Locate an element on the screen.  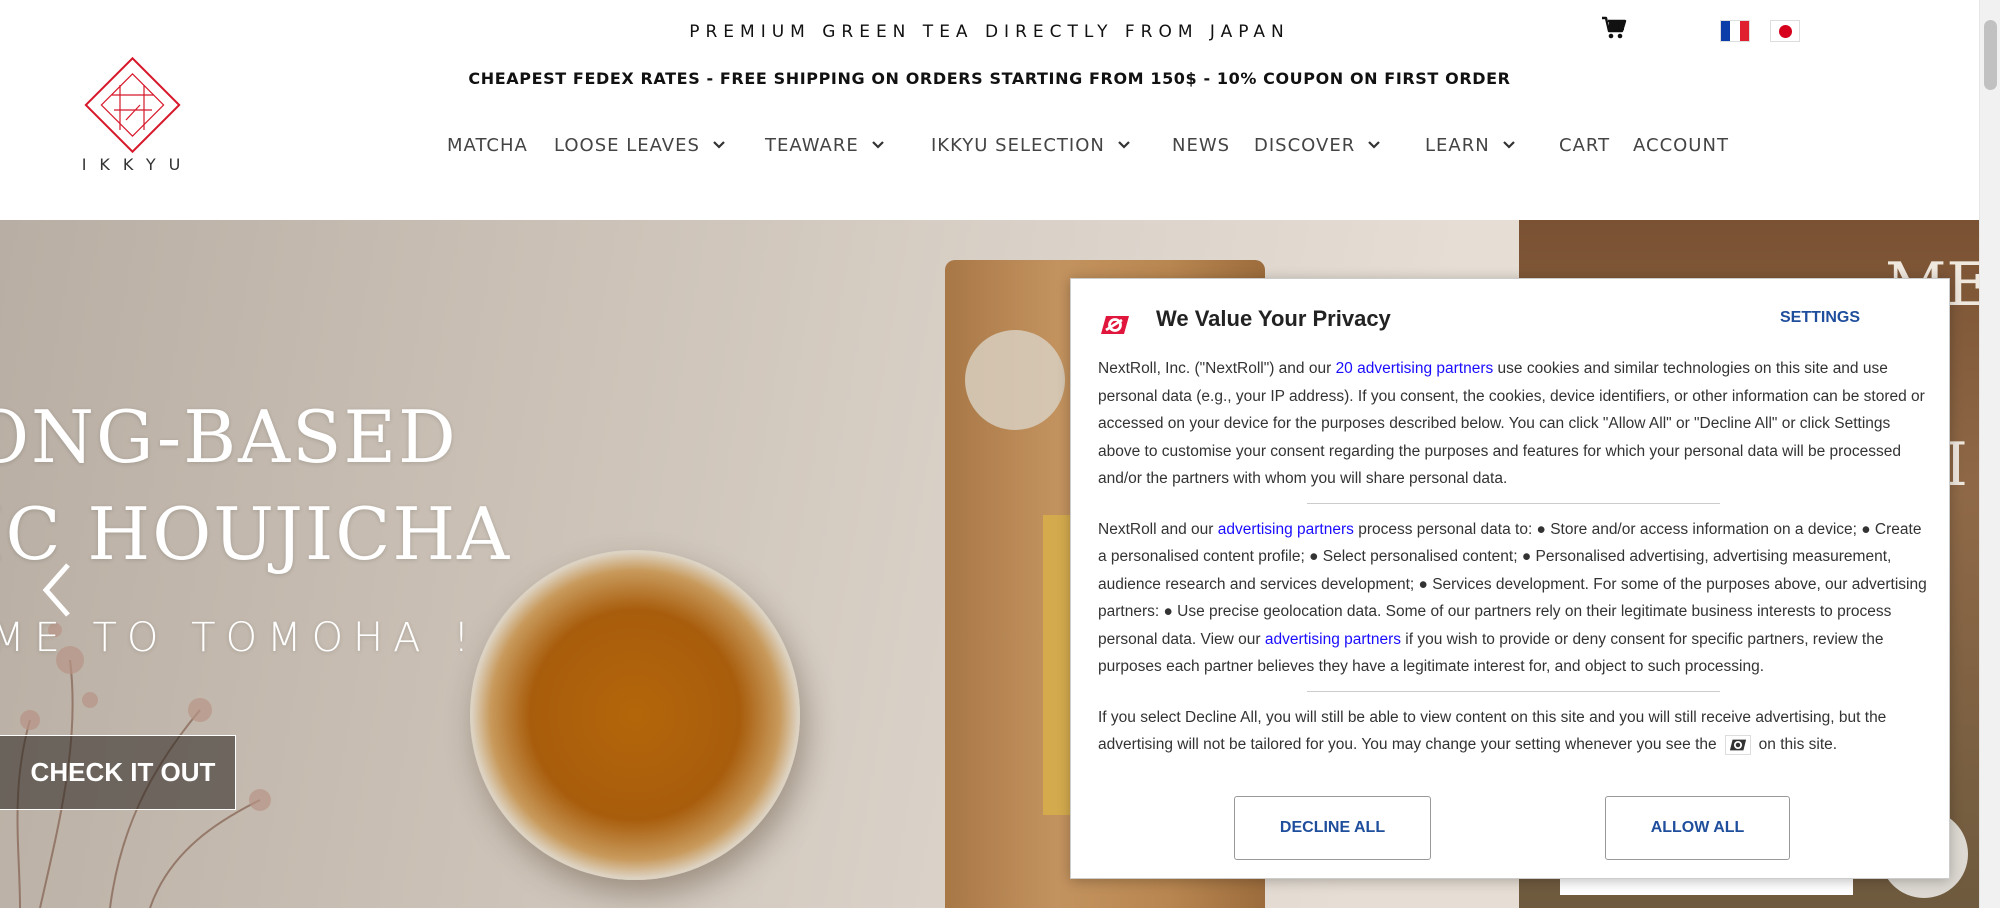
nav-item-discover: DISCOVER is located at coordinates (1317, 145).